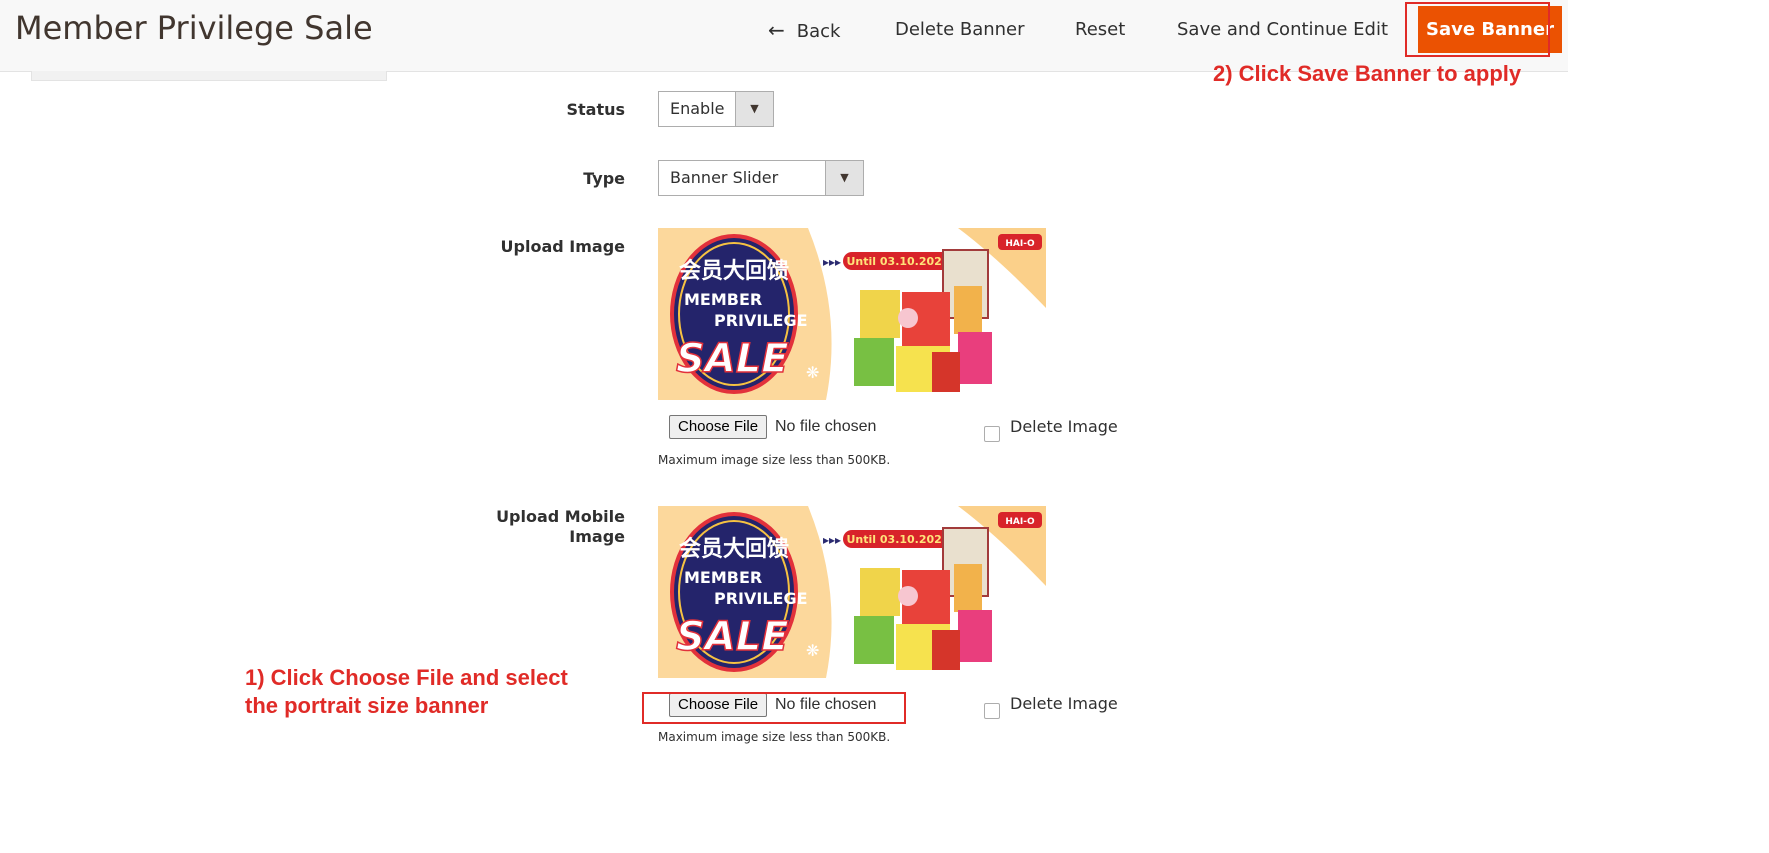  I want to click on back-button: ← Back, so click(804, 30).